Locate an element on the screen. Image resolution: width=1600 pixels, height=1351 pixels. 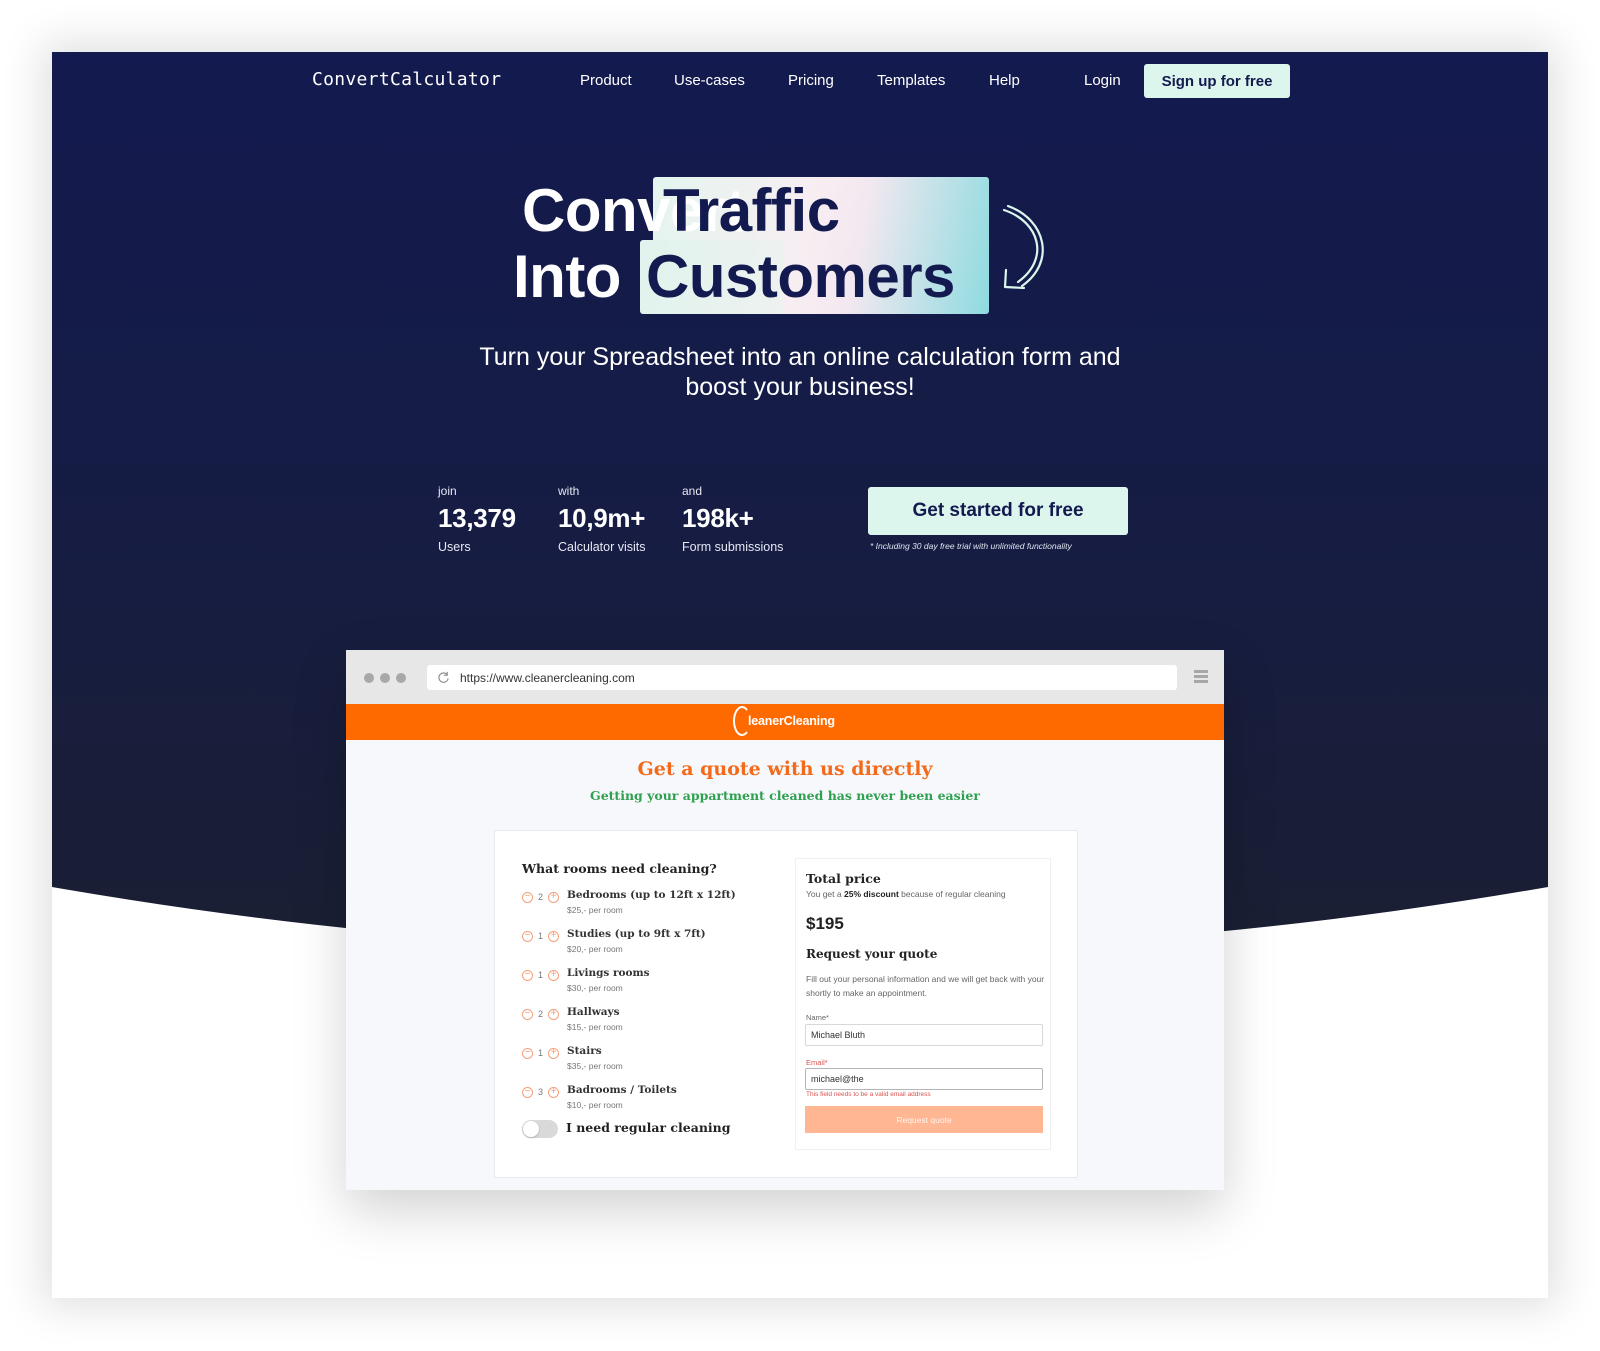
stat-prefix: and is located at coordinates (692, 491).